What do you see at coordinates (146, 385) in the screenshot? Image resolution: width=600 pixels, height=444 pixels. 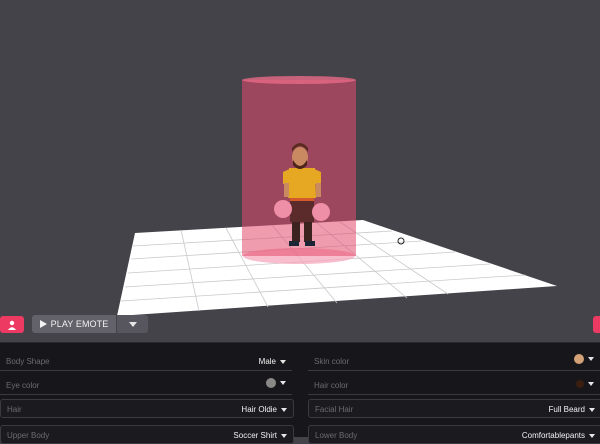 I see `eye-color-select: Eye color` at bounding box center [146, 385].